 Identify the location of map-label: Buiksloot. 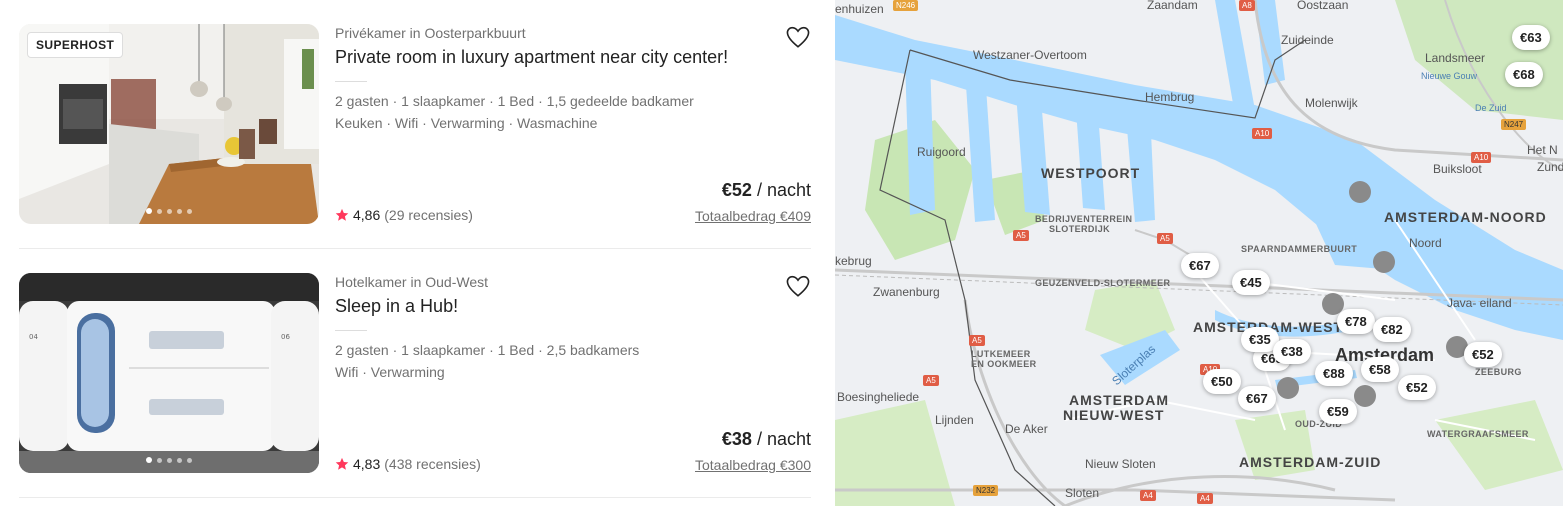
(1457, 169).